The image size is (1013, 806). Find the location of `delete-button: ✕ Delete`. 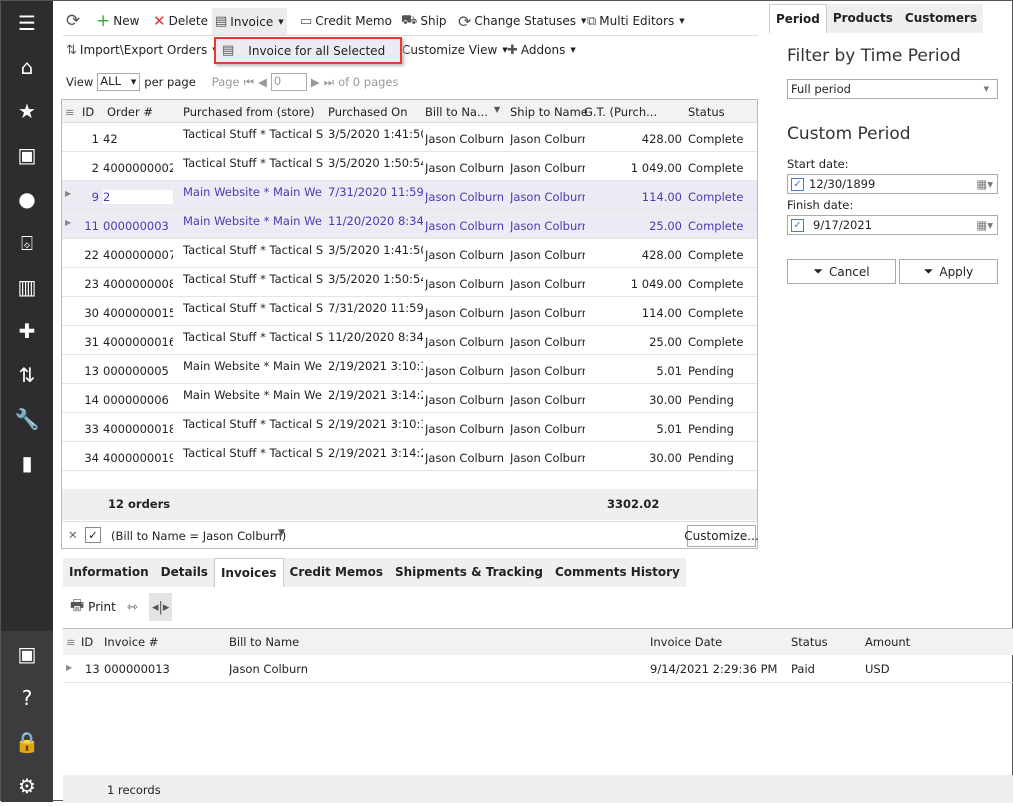

delete-button: ✕ Delete is located at coordinates (180, 21).